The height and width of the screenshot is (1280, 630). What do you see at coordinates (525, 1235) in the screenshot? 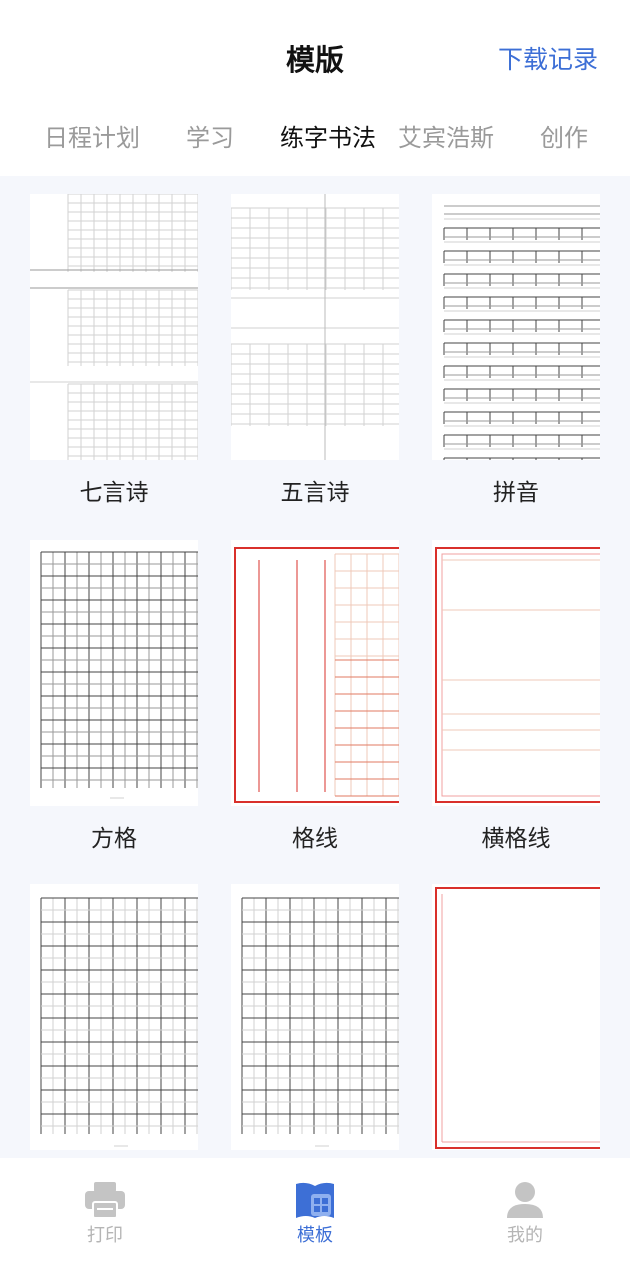
I see `tabbar-label: 我的` at bounding box center [525, 1235].